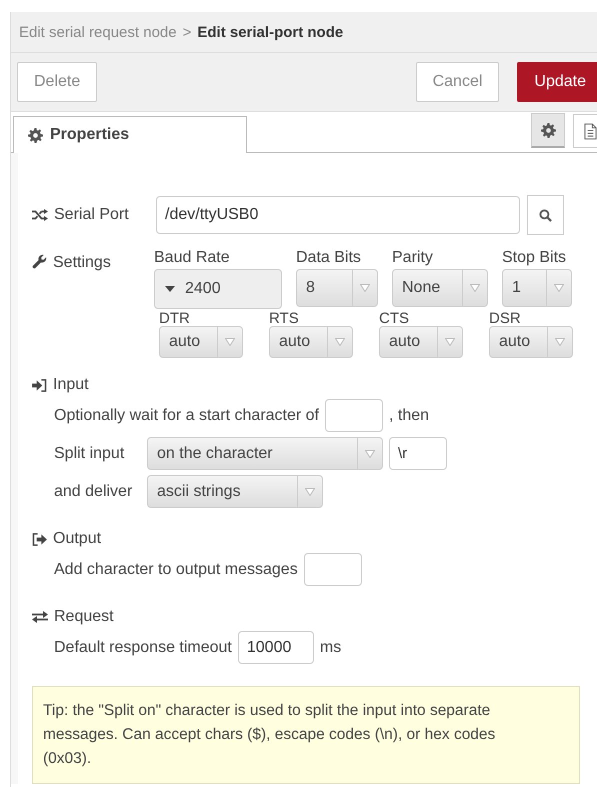 Image resolution: width=597 pixels, height=787 pixels. Describe the element at coordinates (40, 215) in the screenshot. I see `shuffle-icon` at that location.